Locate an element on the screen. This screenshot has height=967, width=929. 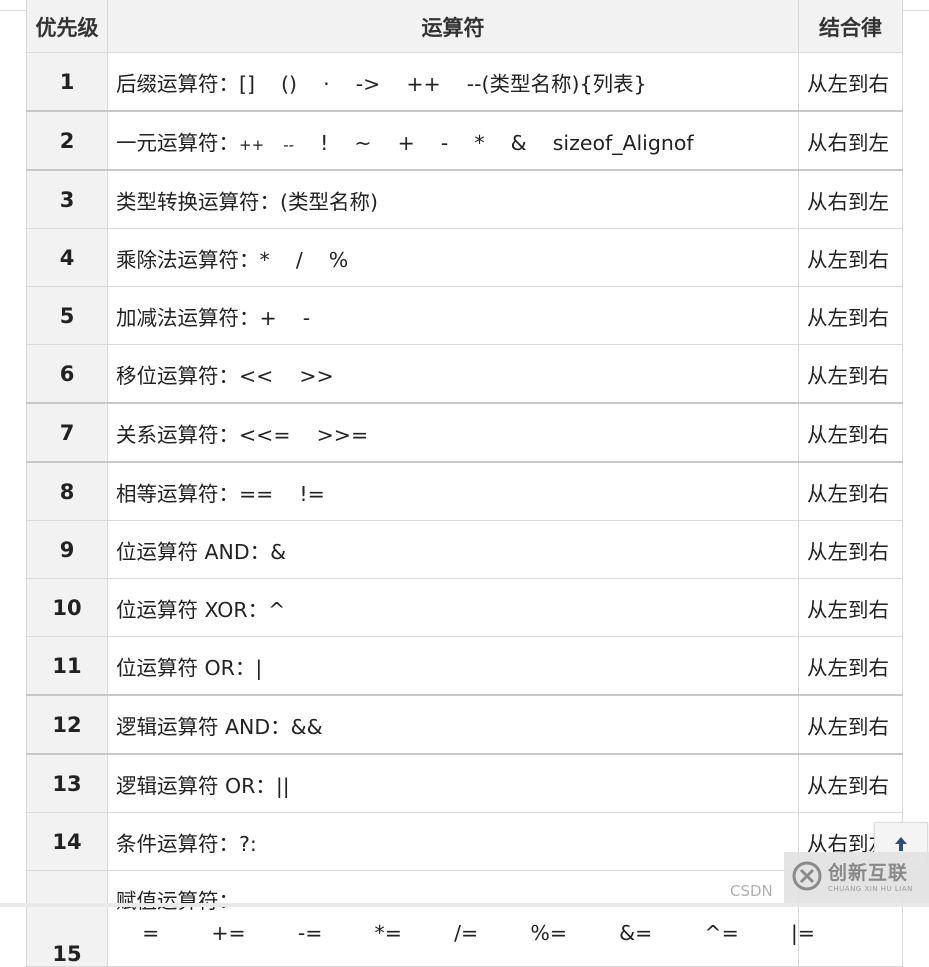
header-operator: 运算符 is located at coordinates (453, 26).